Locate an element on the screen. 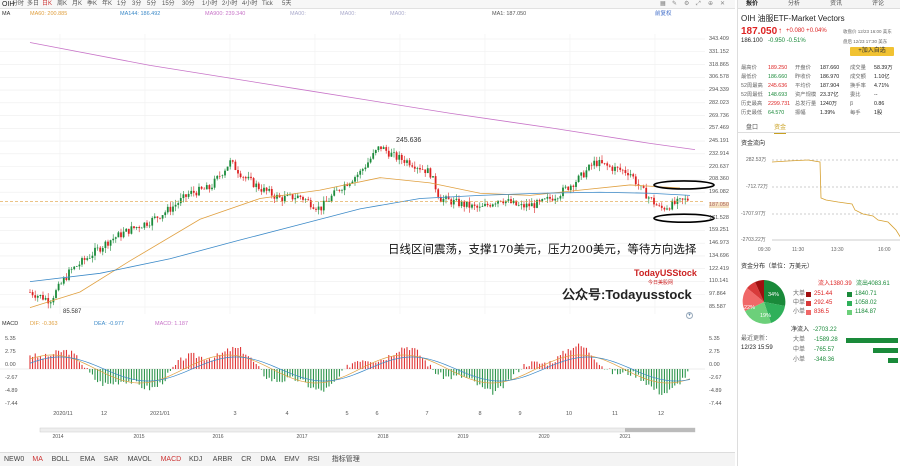 This screenshot has height=466, width=900. tab-period-1: 多日 is located at coordinates (33, 4).